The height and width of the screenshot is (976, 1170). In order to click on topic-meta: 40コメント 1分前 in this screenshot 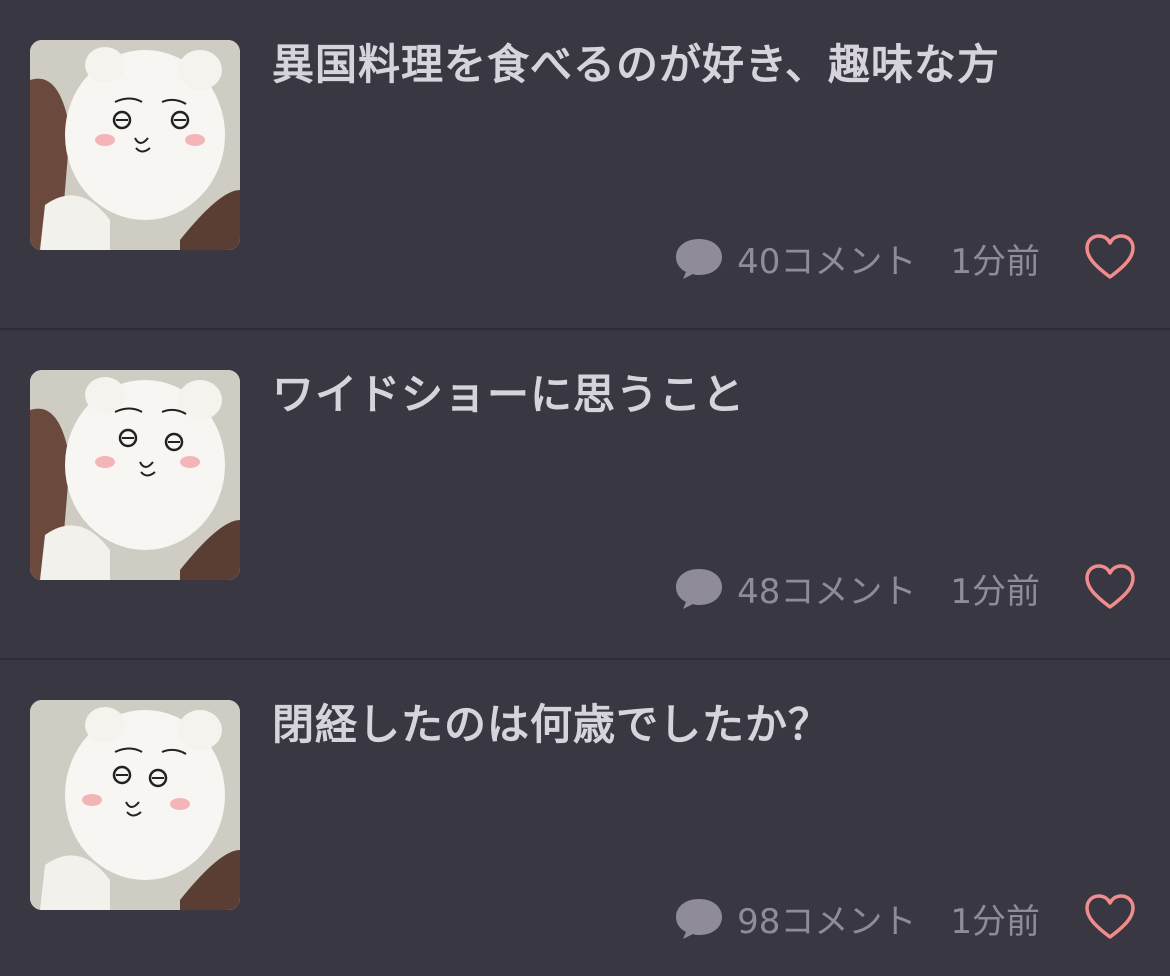, I will do `click(856, 258)`.